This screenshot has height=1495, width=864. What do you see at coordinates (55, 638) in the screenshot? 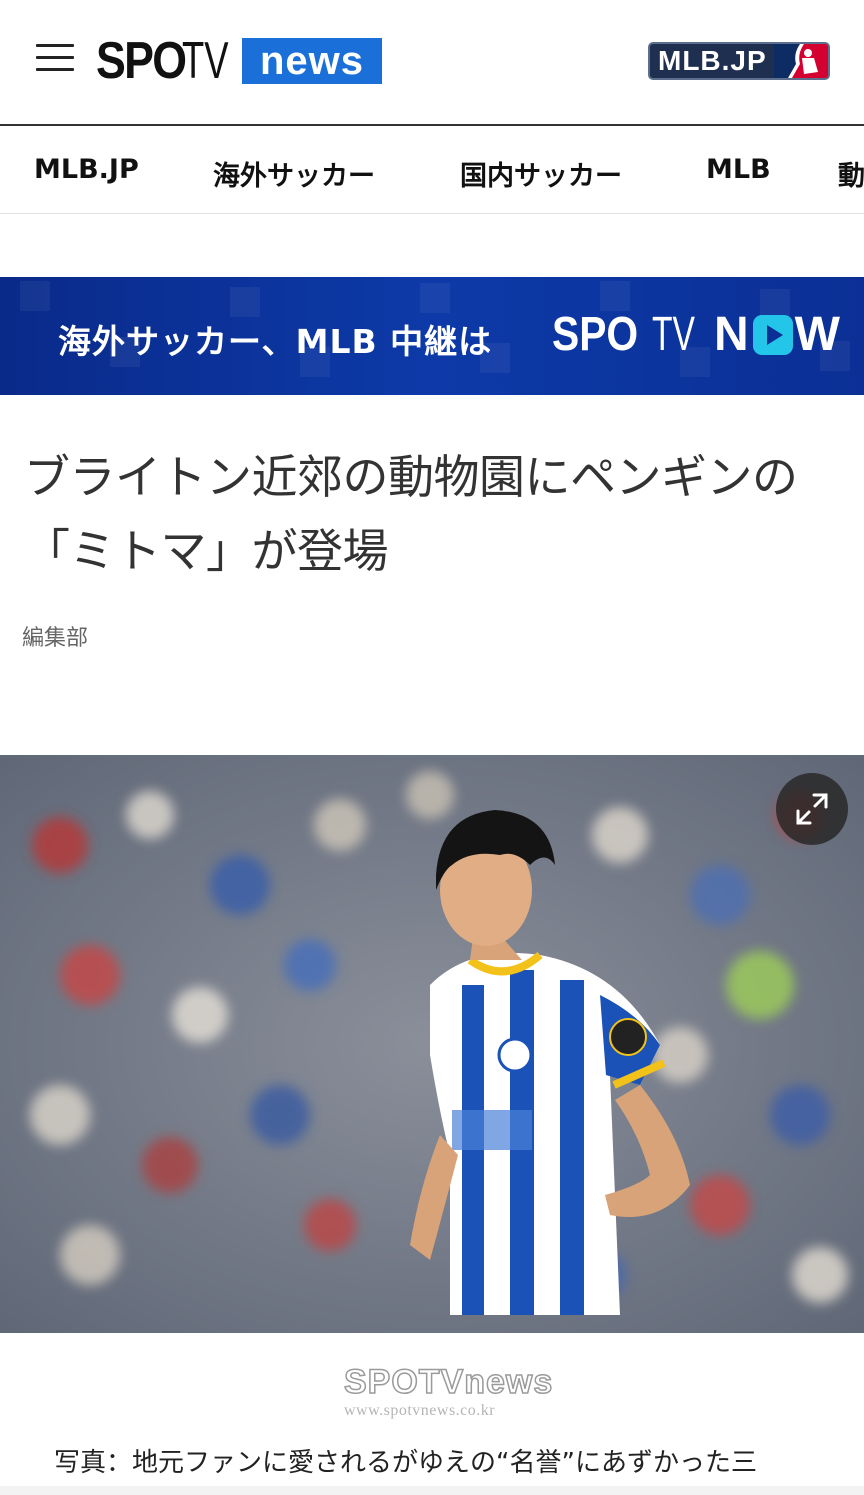
I see `article-author: 編集部` at bounding box center [55, 638].